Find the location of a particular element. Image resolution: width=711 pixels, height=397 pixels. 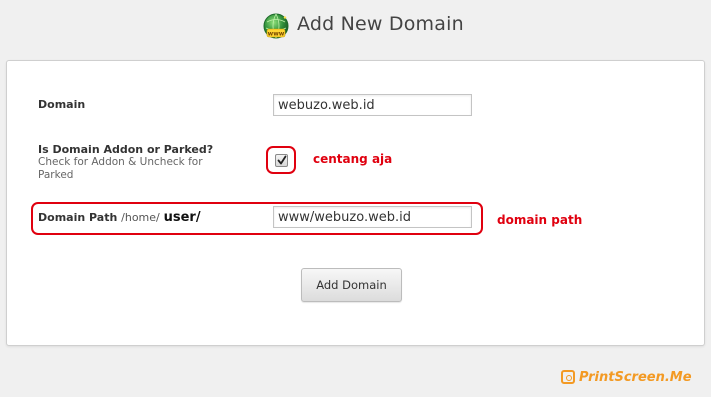

check-icon is located at coordinates (282, 160).